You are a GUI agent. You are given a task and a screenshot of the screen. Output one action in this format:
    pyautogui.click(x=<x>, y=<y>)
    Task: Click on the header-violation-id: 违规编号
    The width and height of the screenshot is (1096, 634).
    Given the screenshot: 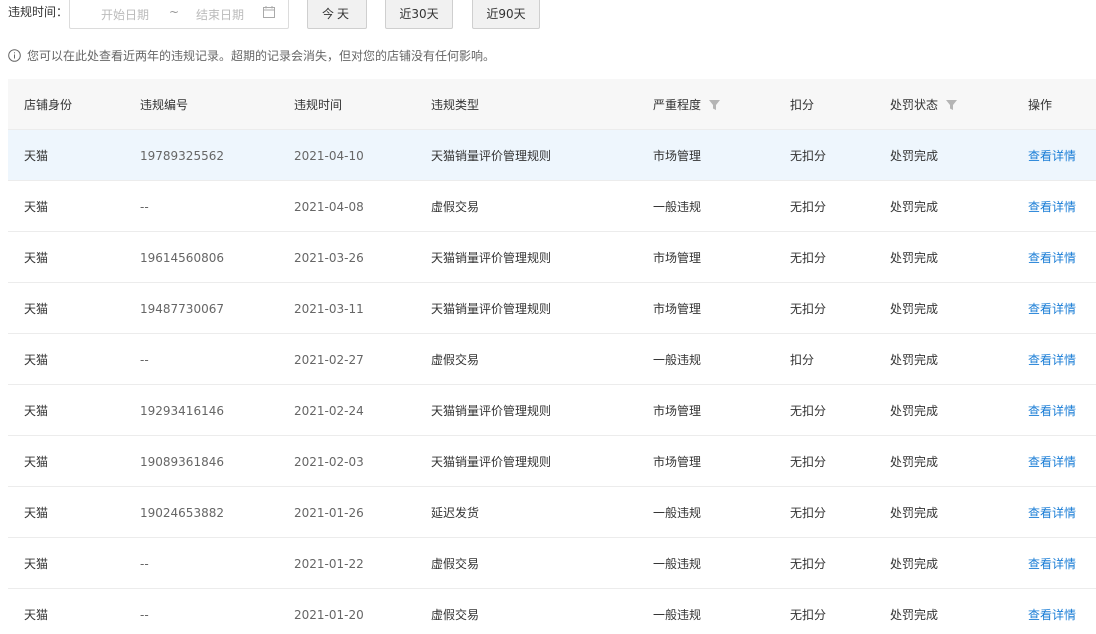 What is the action you would take?
    pyautogui.click(x=164, y=105)
    